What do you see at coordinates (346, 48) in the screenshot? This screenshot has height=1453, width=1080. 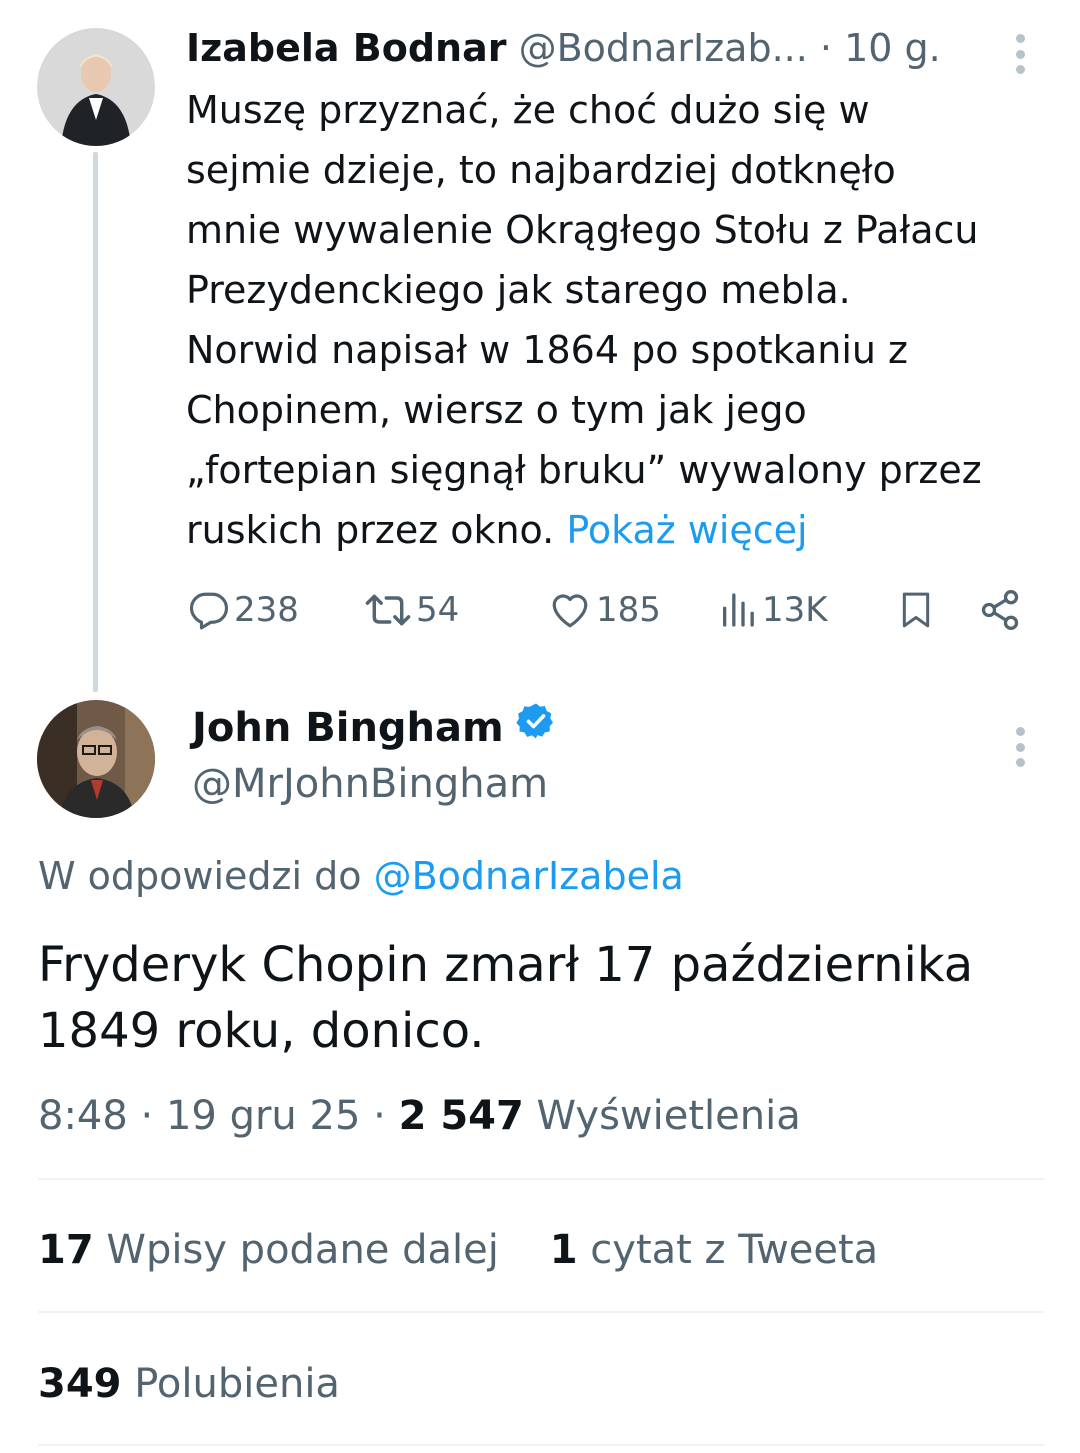 I see `parent-author-name: Izabela Bodnar` at bounding box center [346, 48].